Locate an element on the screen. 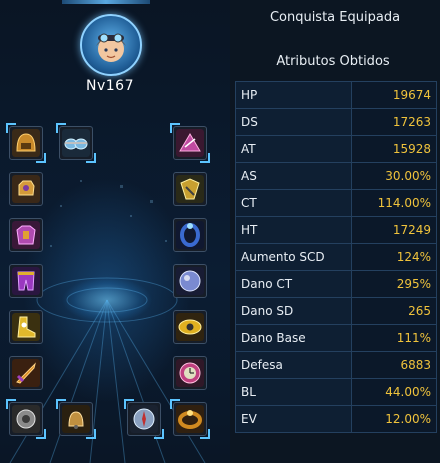  slot-clock-charm is located at coordinates (190, 373).